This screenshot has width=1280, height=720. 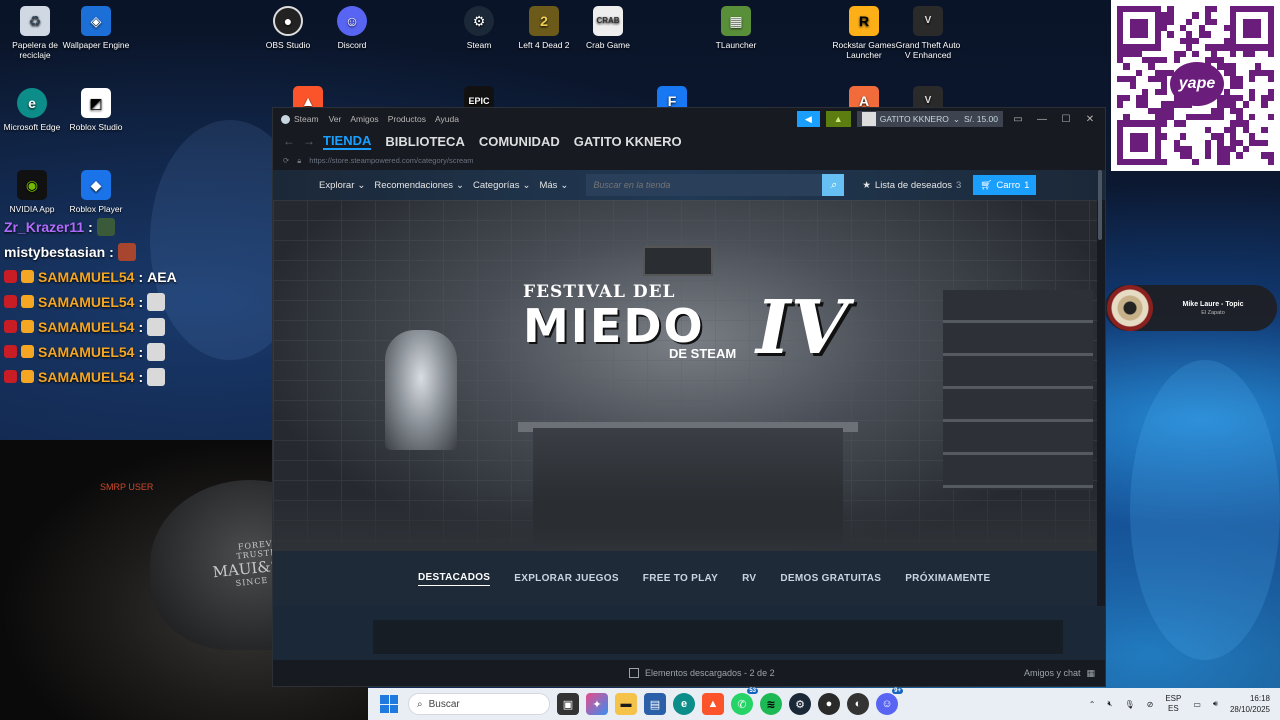 What do you see at coordinates (829, 704) in the screenshot?
I see `obs-icon: ●` at bounding box center [829, 704].